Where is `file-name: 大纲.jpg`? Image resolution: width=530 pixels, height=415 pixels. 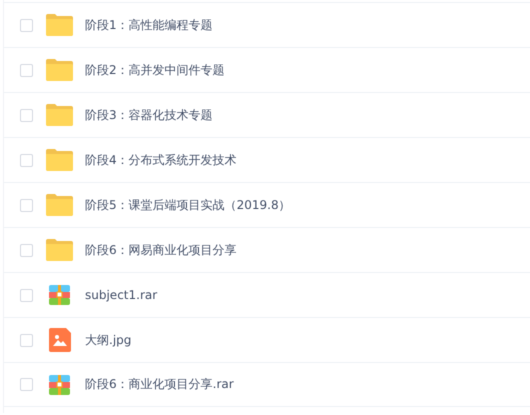
file-name: 大纲.jpg is located at coordinates (108, 340).